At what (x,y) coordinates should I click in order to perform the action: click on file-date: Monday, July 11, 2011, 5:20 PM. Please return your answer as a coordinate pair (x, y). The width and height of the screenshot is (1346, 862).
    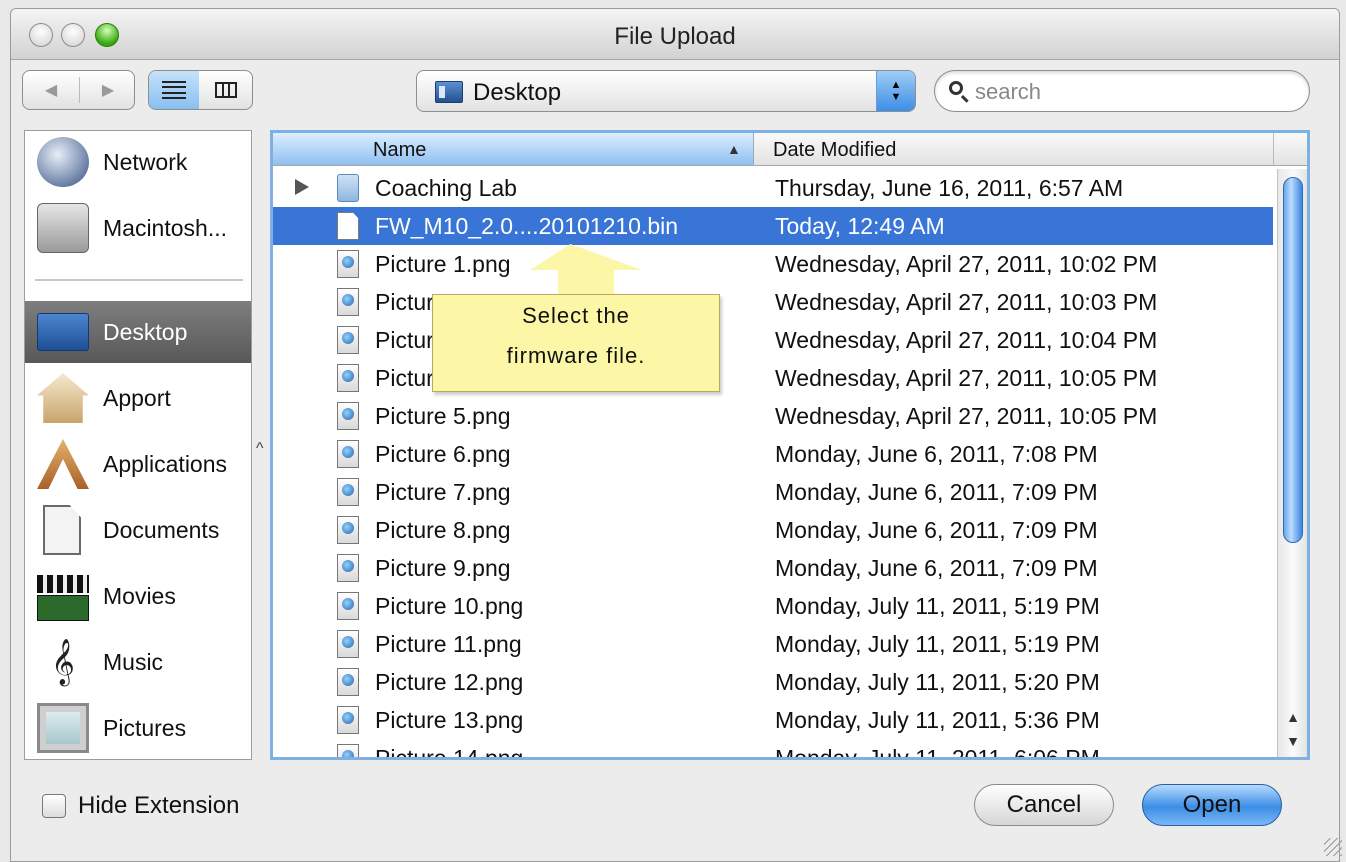
    Looking at the image, I should click on (937, 682).